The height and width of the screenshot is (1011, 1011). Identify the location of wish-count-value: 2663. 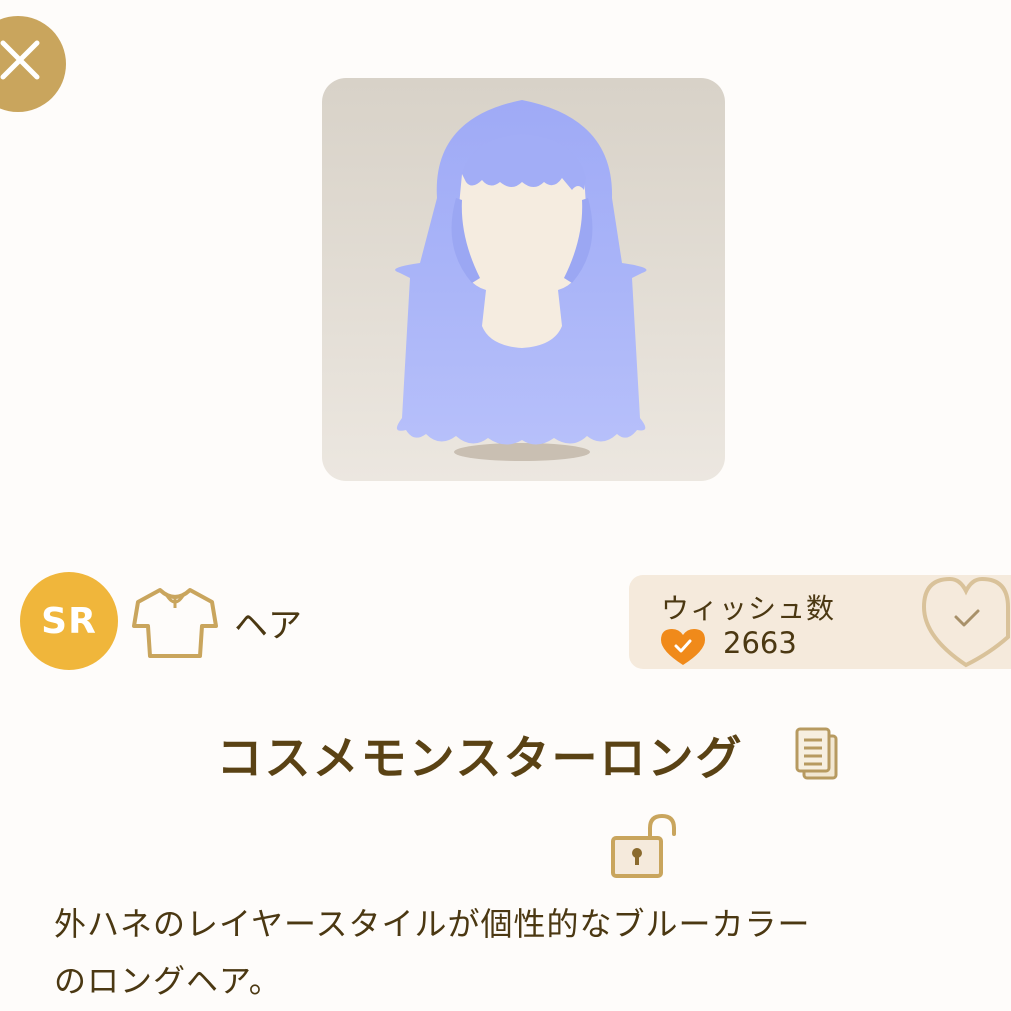
(760, 643).